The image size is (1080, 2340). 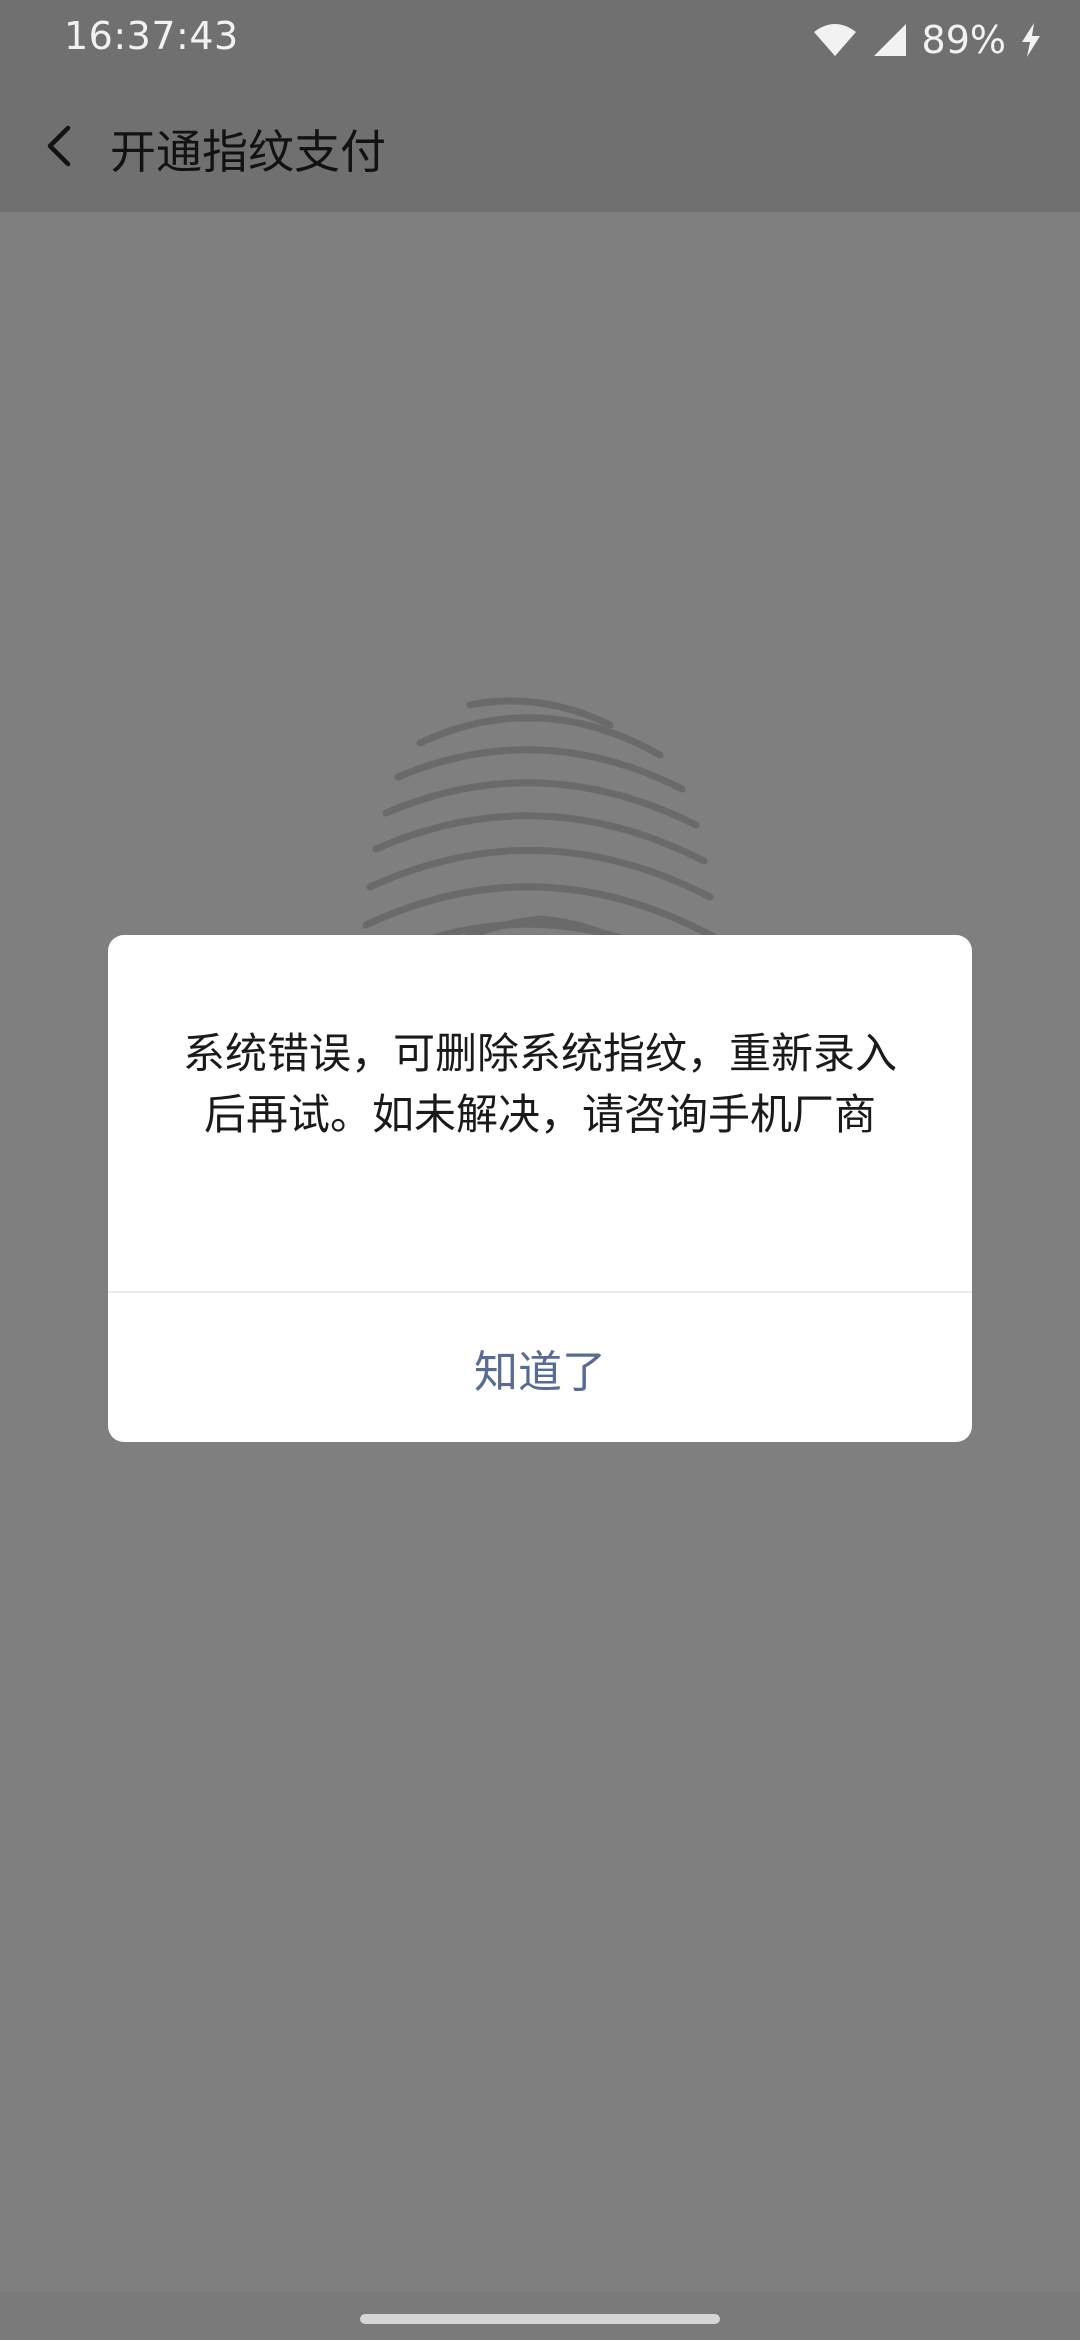 What do you see at coordinates (834, 40) in the screenshot?
I see `wifi-icon` at bounding box center [834, 40].